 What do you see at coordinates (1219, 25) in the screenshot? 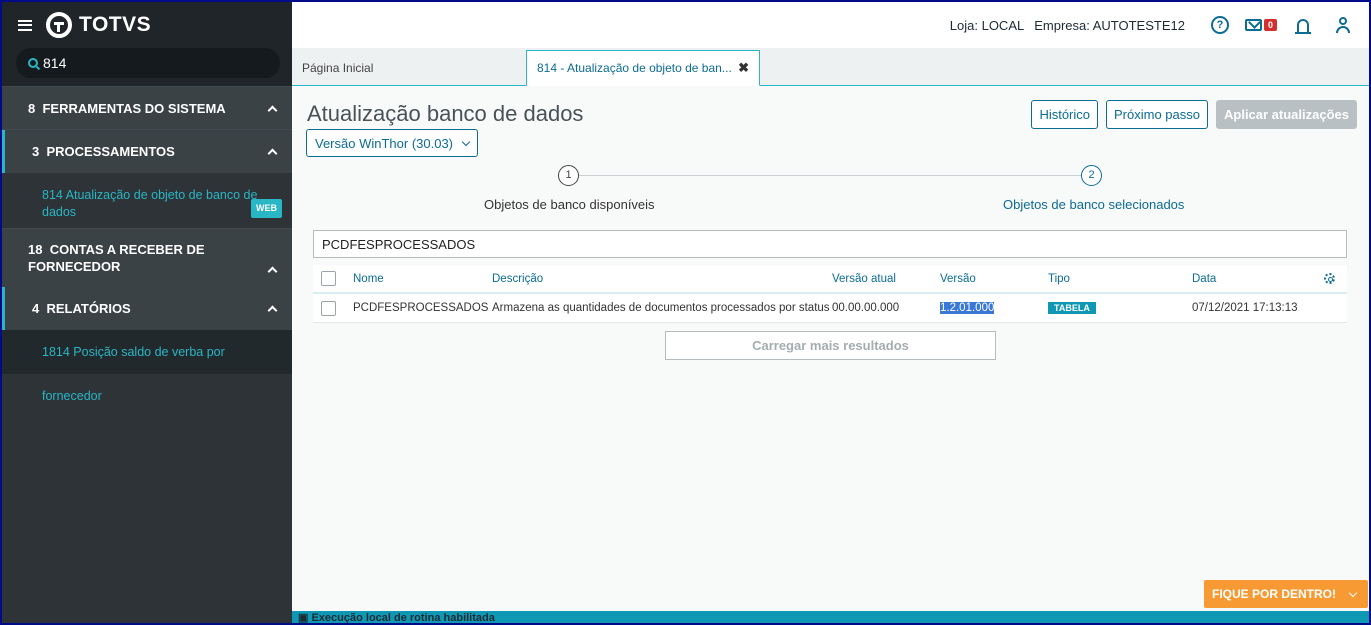
I see `help-icon: ?` at bounding box center [1219, 25].